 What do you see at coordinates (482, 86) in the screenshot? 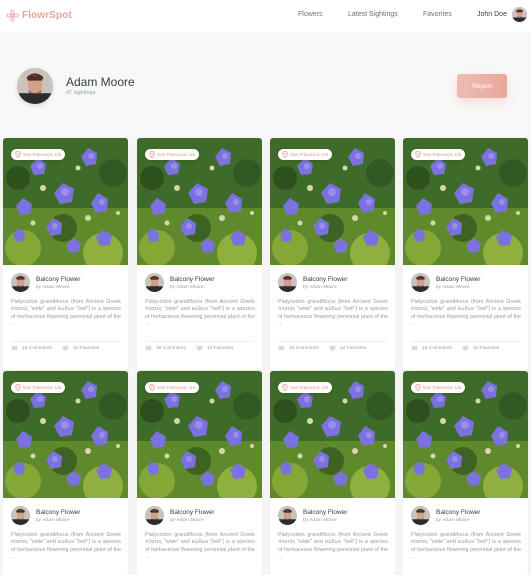
I see `report-button: Report` at bounding box center [482, 86].